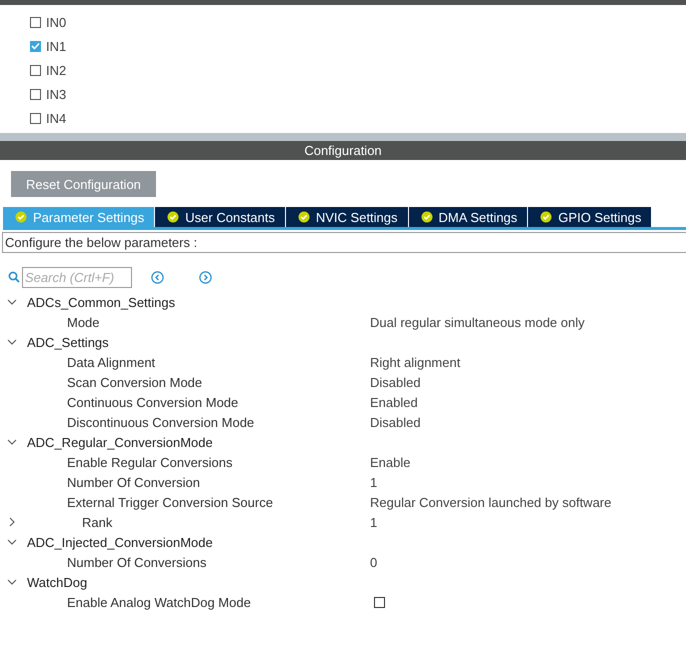 Image resolution: width=686 pixels, height=650 pixels. Describe the element at coordinates (220, 217) in the screenshot. I see `tab: User Constants` at that location.